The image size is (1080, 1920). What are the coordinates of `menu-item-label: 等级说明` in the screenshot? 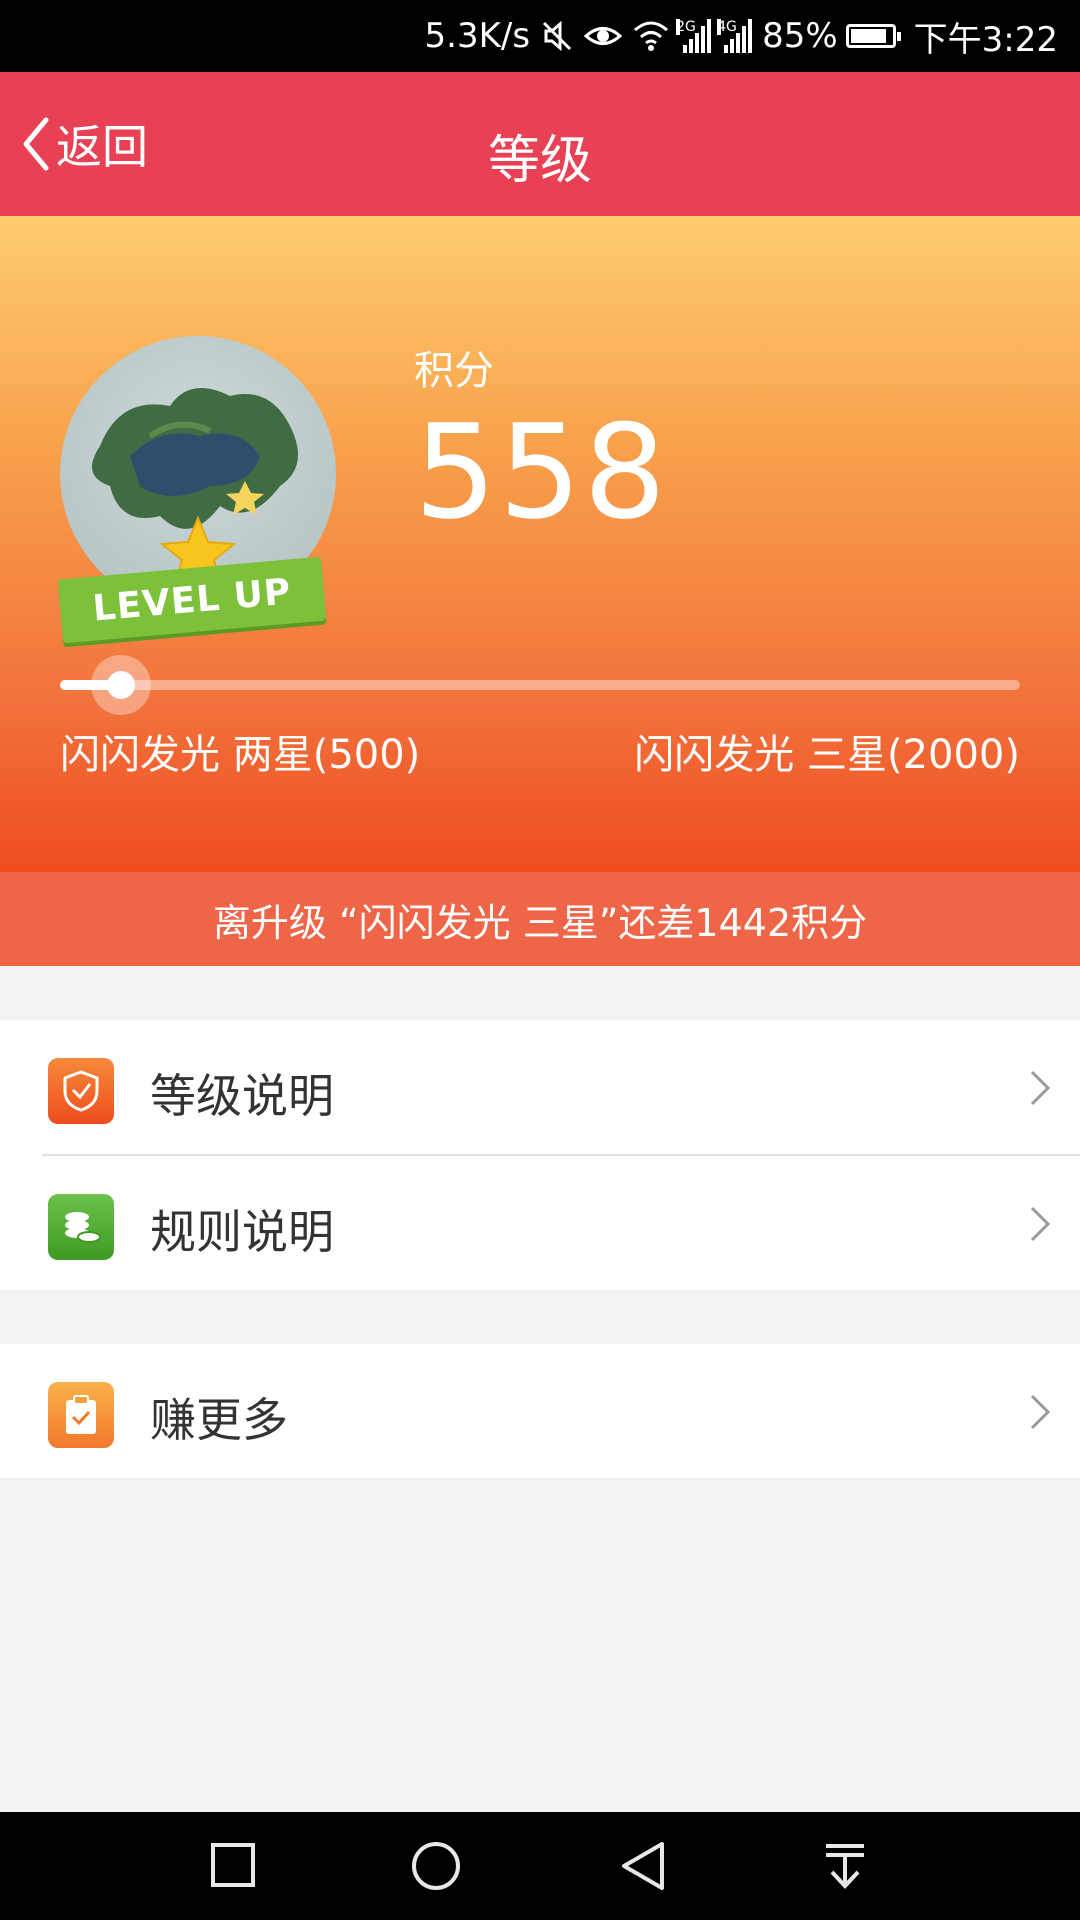 It's located at (242, 1096).